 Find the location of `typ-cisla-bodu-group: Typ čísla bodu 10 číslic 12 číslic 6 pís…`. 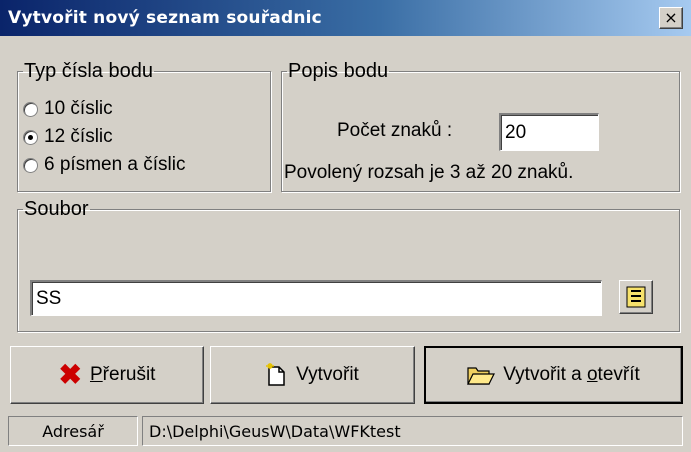

typ-cisla-bodu-group: Typ čísla bodu 10 číslic 12 číslic 6 pís… is located at coordinates (144, 126).